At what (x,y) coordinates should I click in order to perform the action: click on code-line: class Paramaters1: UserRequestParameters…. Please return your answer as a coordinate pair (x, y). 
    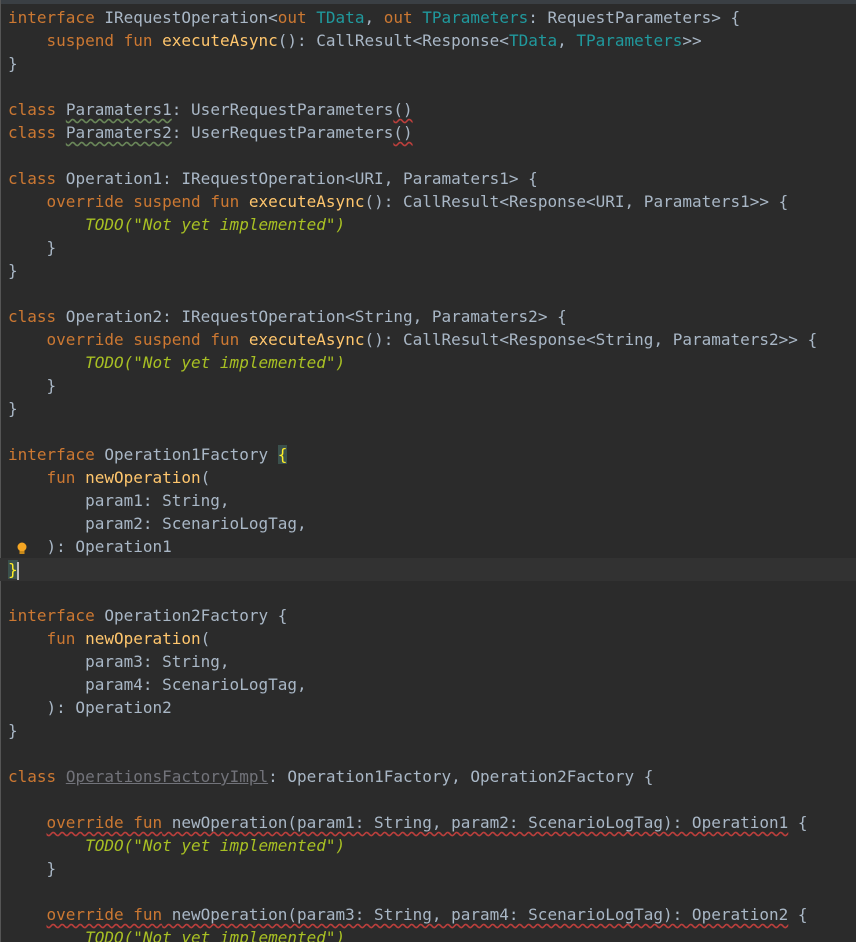
    Looking at the image, I should click on (432, 109).